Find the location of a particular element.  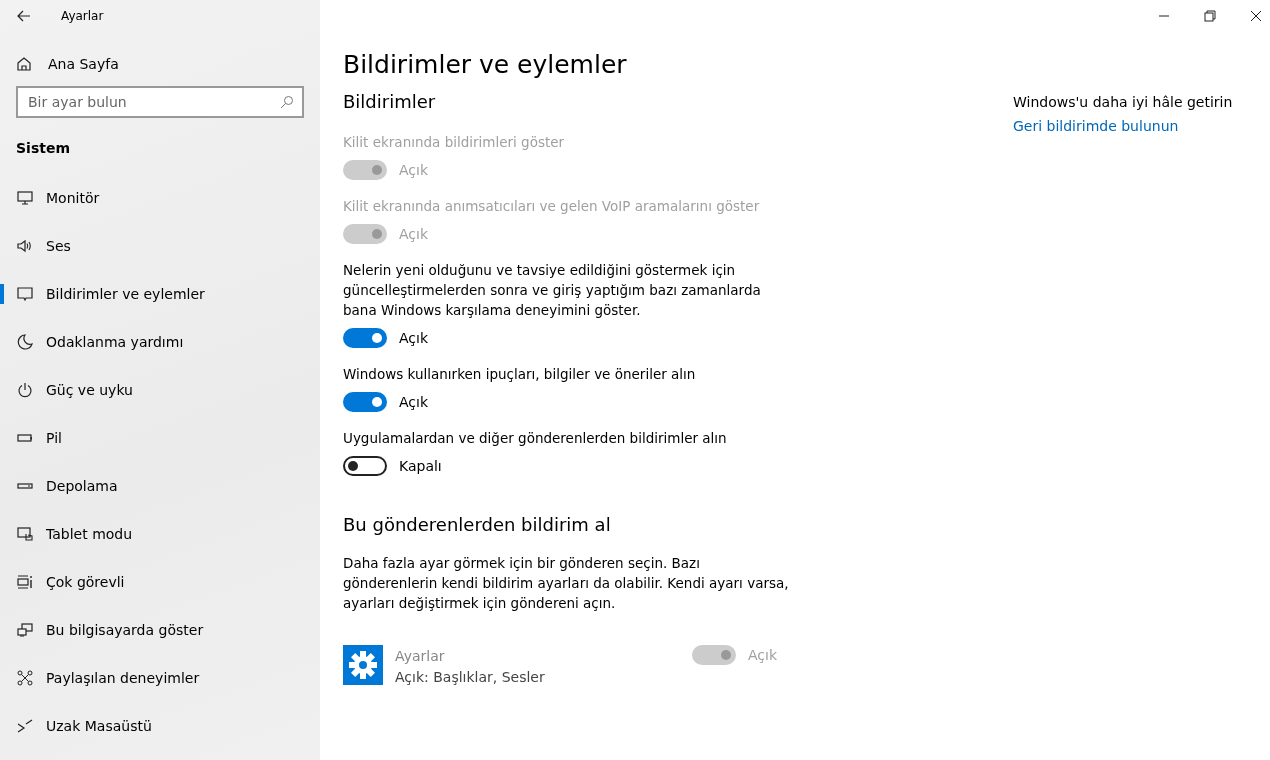

section-heading: Sistem is located at coordinates (43, 148).